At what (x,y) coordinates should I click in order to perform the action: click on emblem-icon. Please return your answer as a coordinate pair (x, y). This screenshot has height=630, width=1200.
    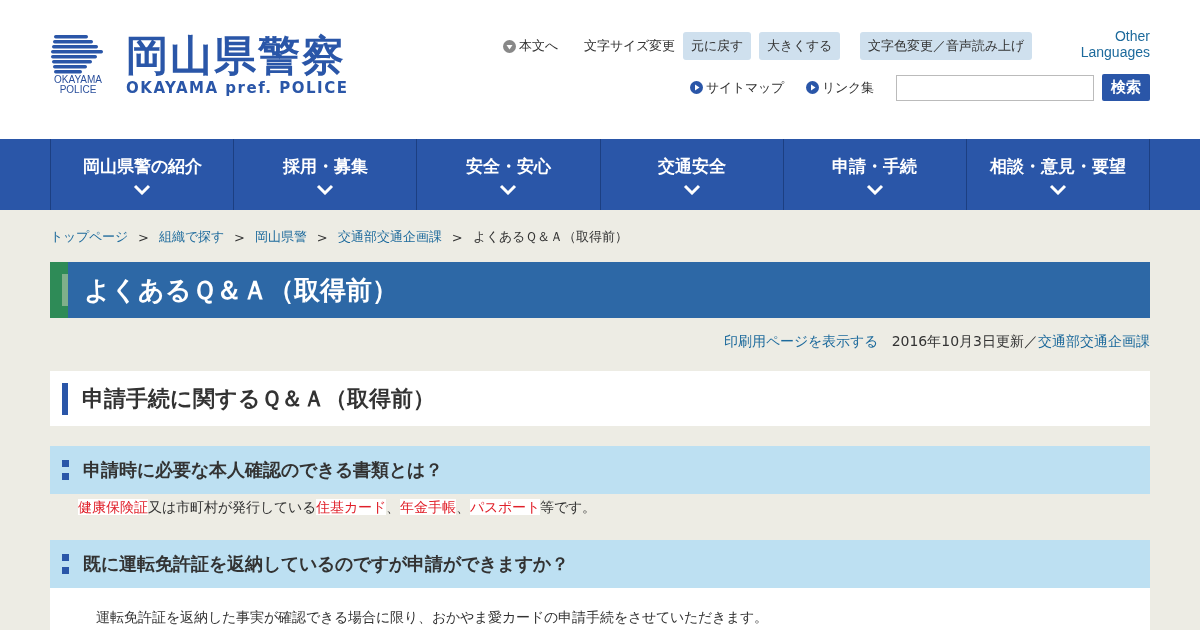
    Looking at the image, I should click on (78, 54).